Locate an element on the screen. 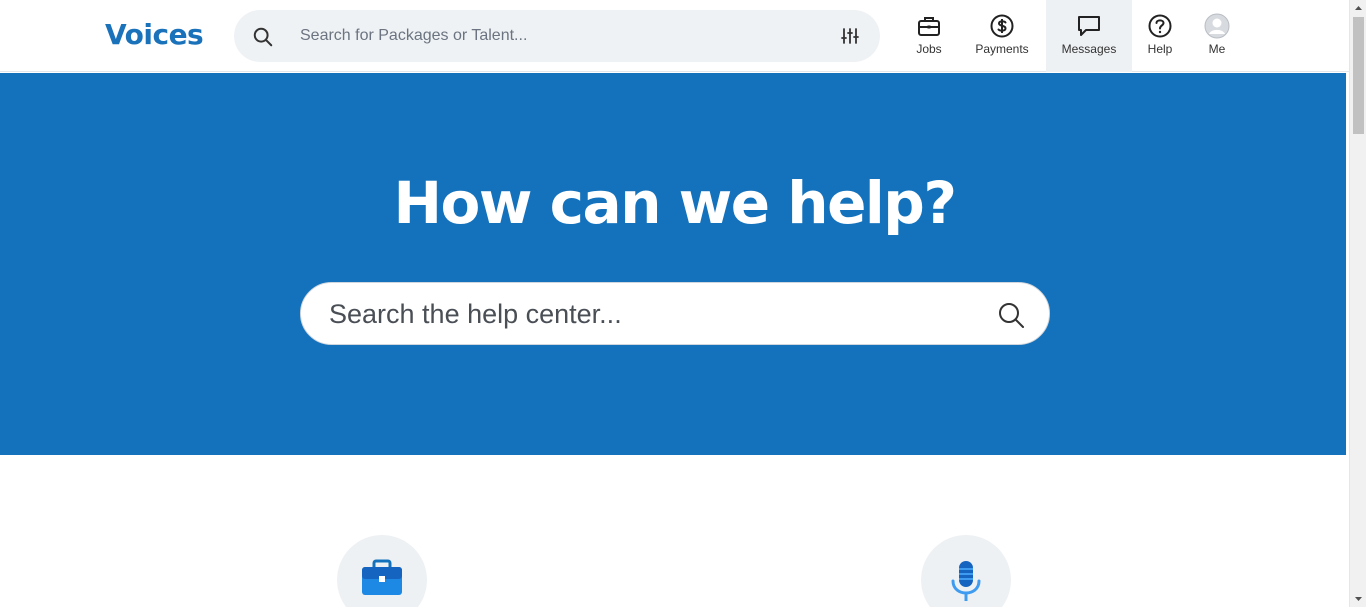  nav-payments: Payments is located at coordinates (1002, 36).